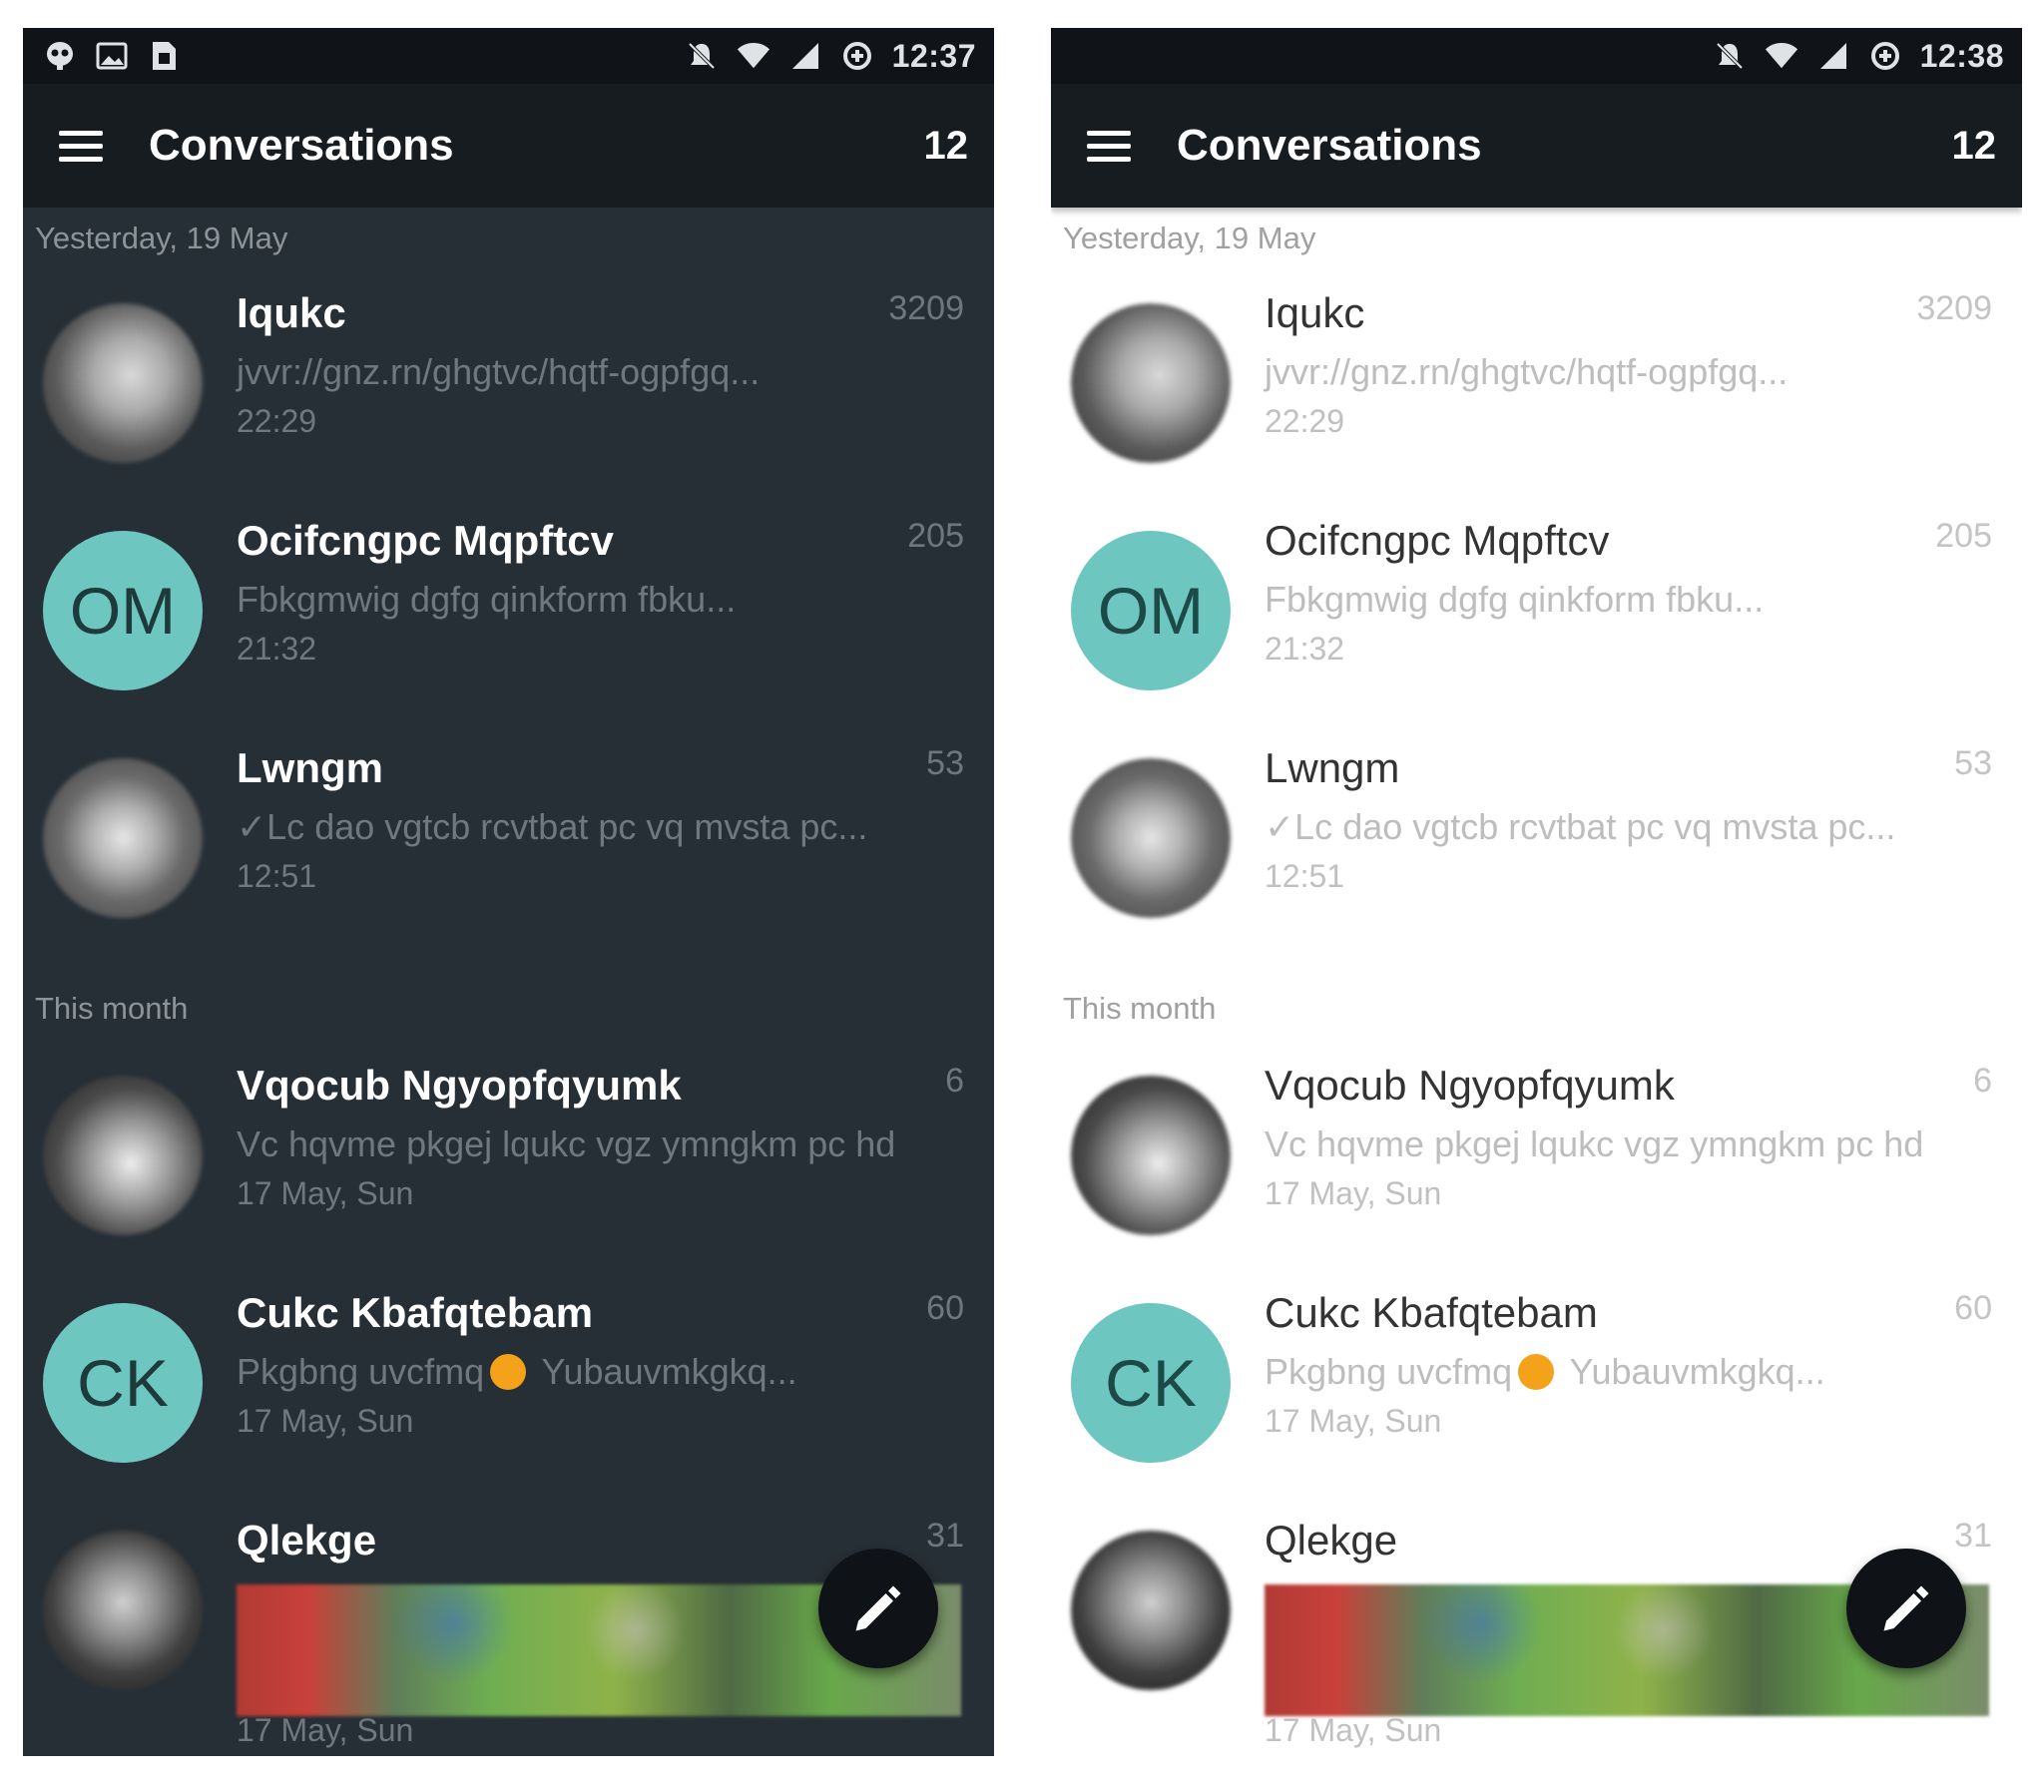 The height and width of the screenshot is (1792, 2044). Describe the element at coordinates (1437, 540) in the screenshot. I see `contact-name: Ocifcngpc Mqpftcv` at that location.